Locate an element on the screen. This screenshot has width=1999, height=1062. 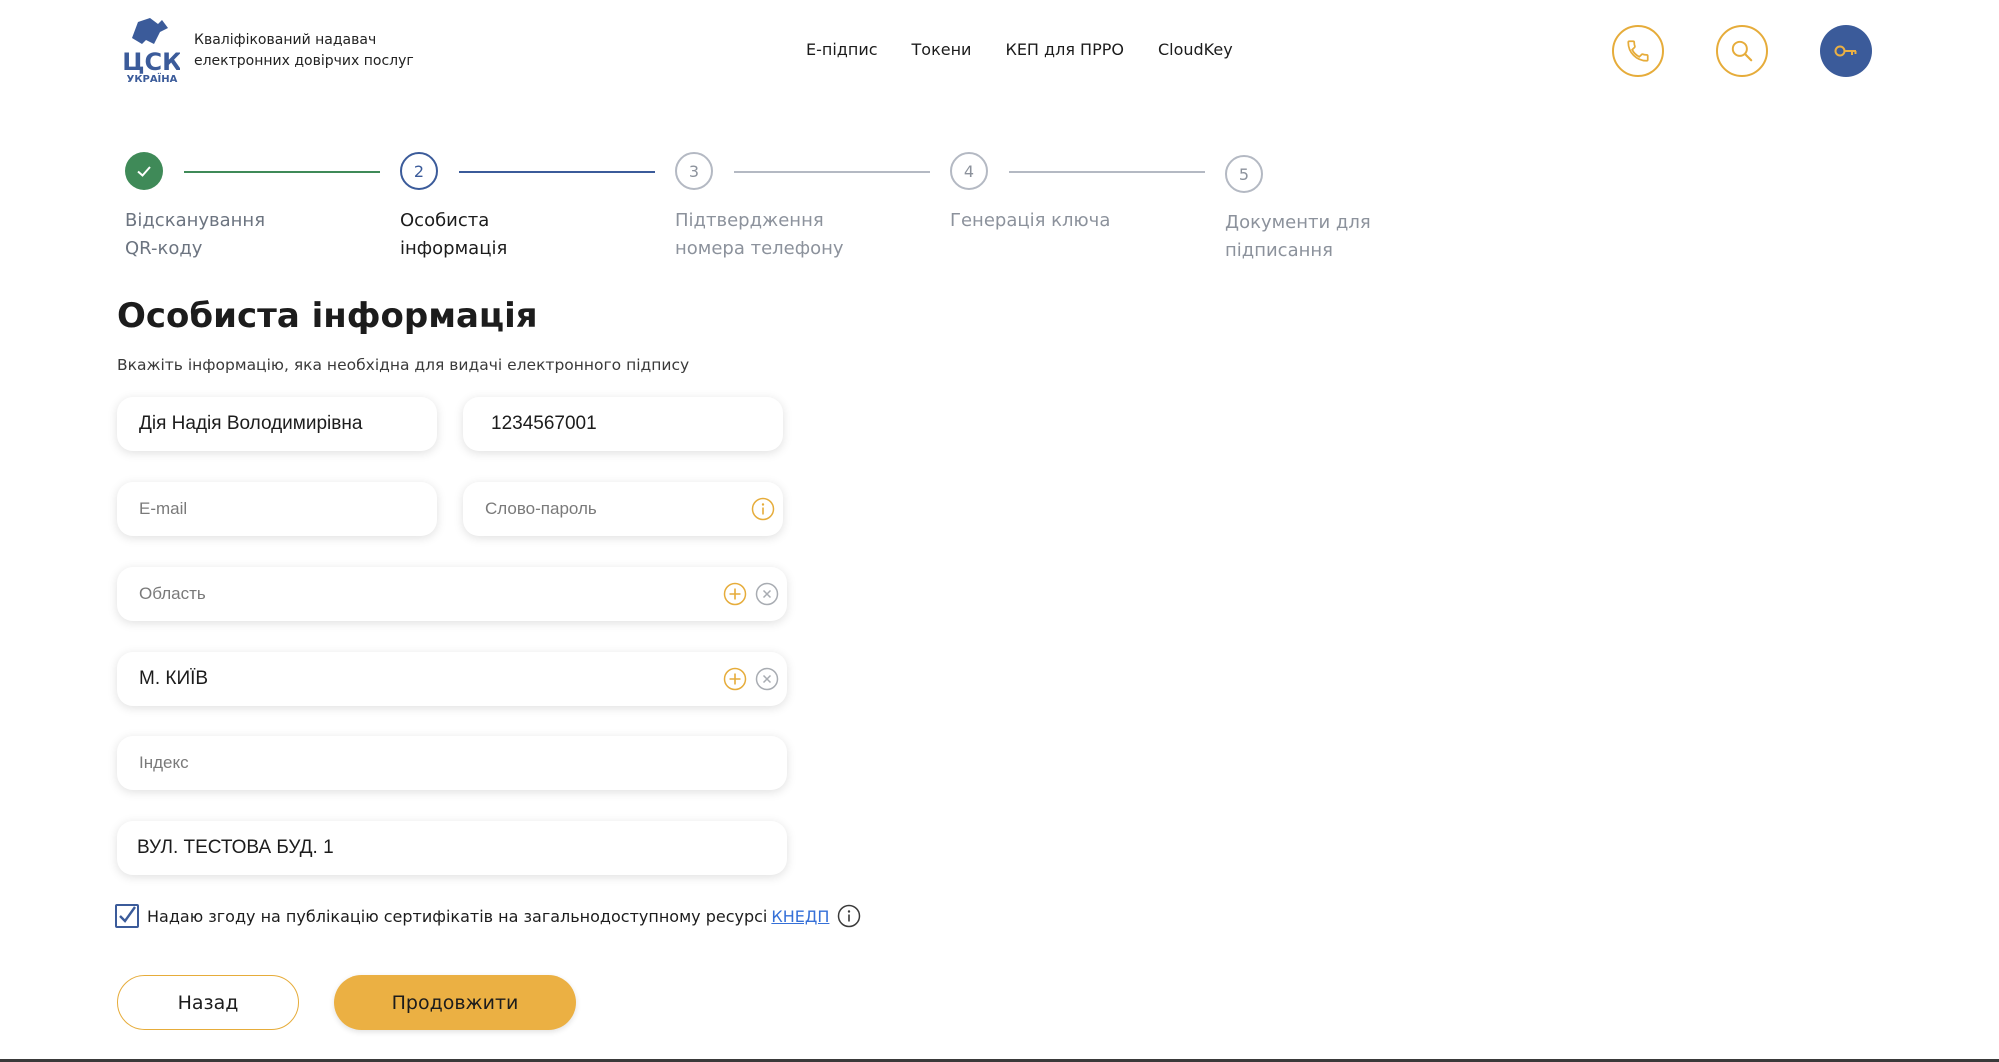
full-name-input is located at coordinates (288, 424).